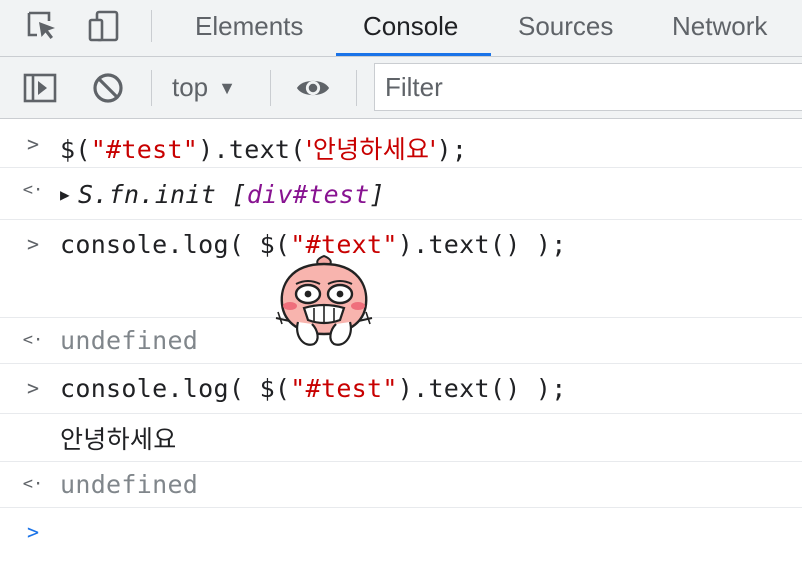 The height and width of the screenshot is (576, 802). I want to click on active-tab-indicator, so click(413, 54).